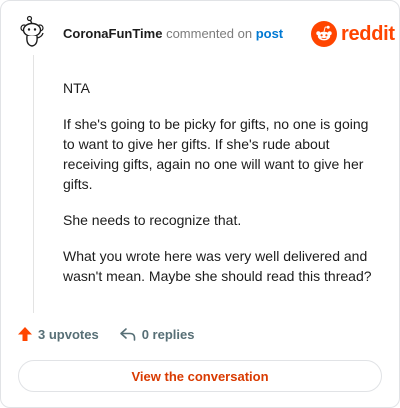  I want to click on upvotes-count: 3 upvotes, so click(68, 334).